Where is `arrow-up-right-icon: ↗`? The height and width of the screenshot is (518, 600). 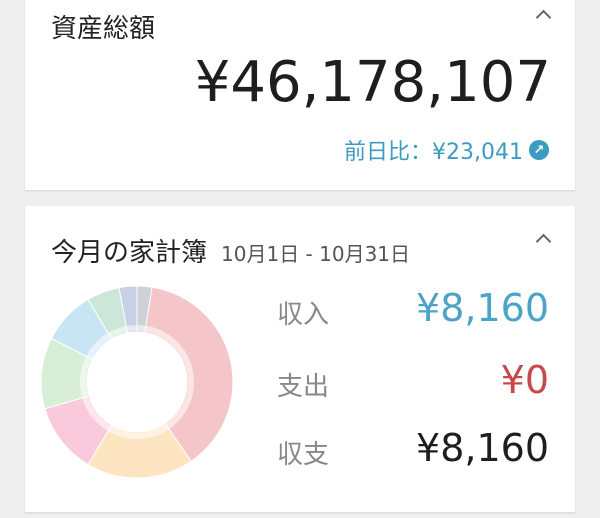 arrow-up-right-icon: ↗ is located at coordinates (539, 150).